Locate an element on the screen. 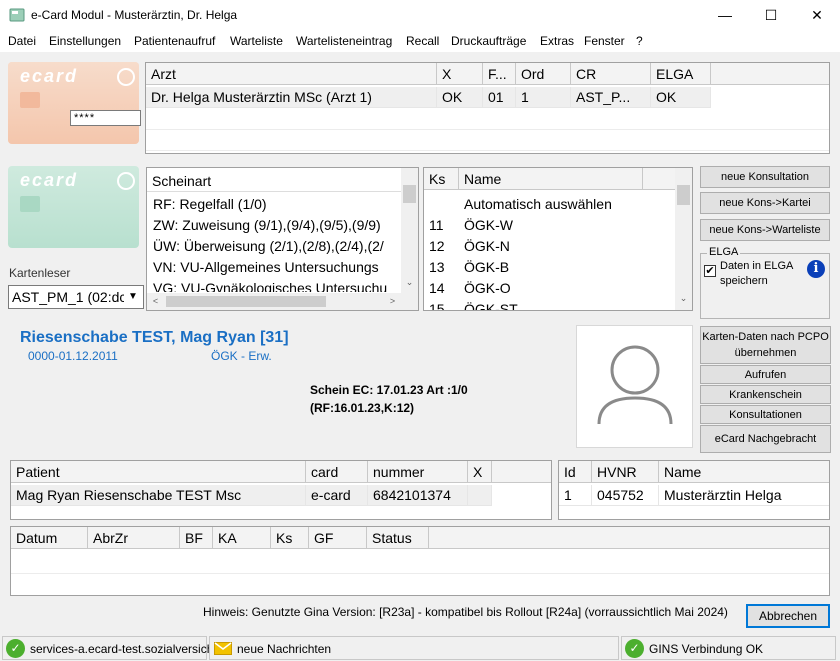 The image size is (840, 661). kasse-name: ÖGK-N is located at coordinates (551, 246).